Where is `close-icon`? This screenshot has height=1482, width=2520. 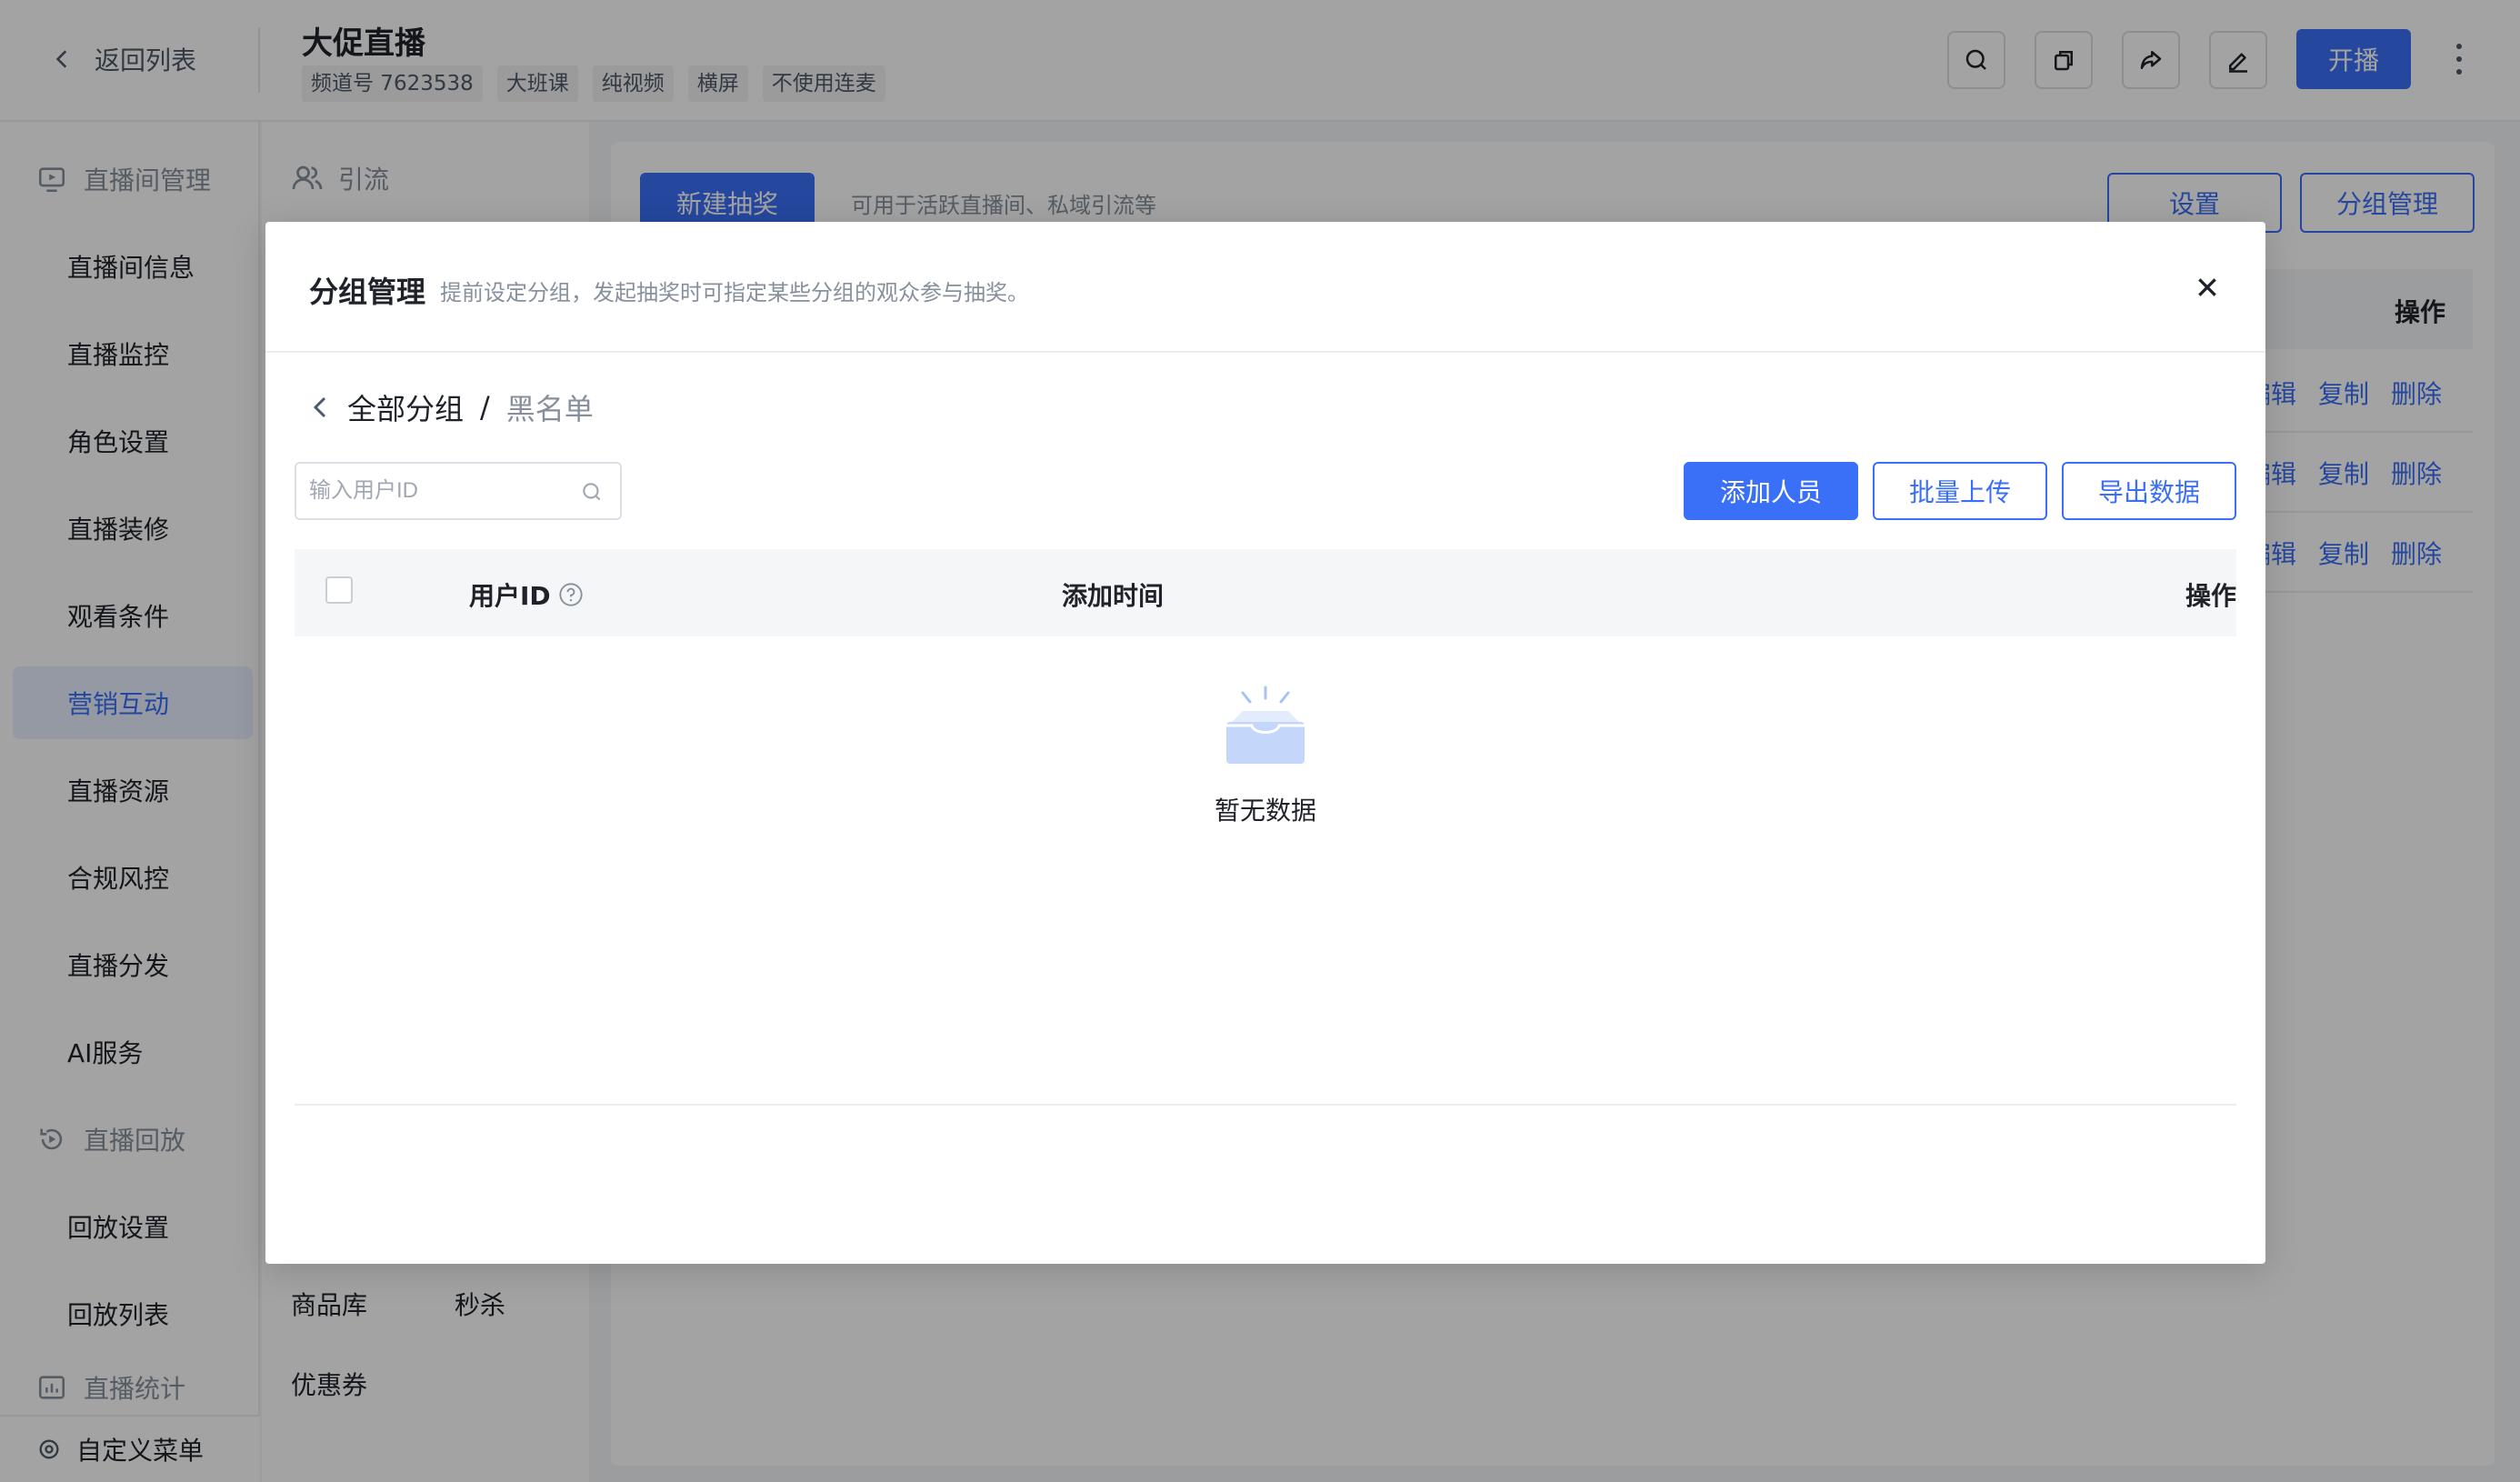
close-icon is located at coordinates (2207, 287).